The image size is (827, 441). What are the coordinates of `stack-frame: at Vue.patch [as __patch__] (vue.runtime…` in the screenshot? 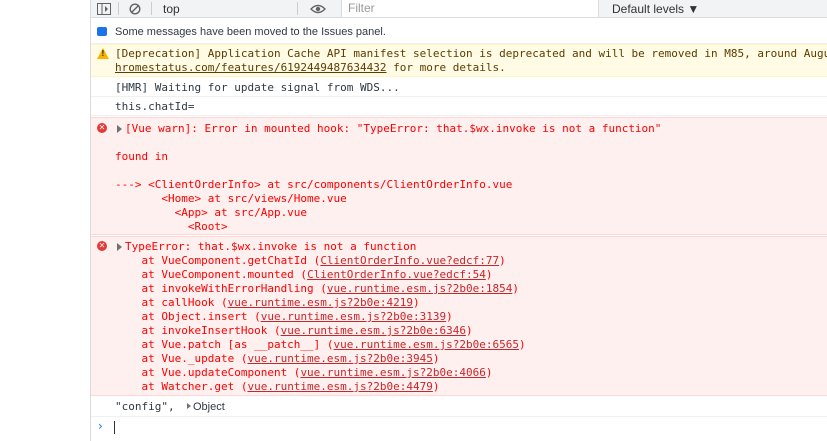 It's located at (320, 345).